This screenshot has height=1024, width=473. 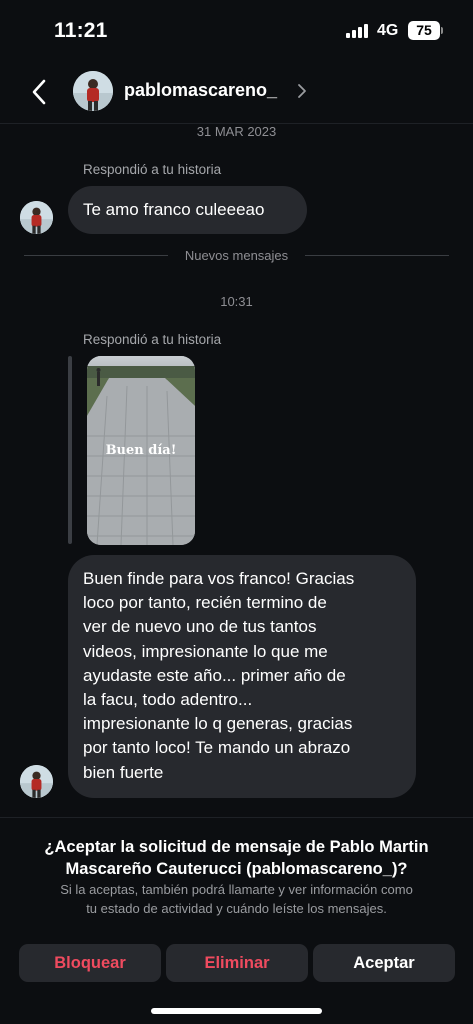 I want to click on message-line: por tanto loco! Te mando un abrazo, so click(x=217, y=748).